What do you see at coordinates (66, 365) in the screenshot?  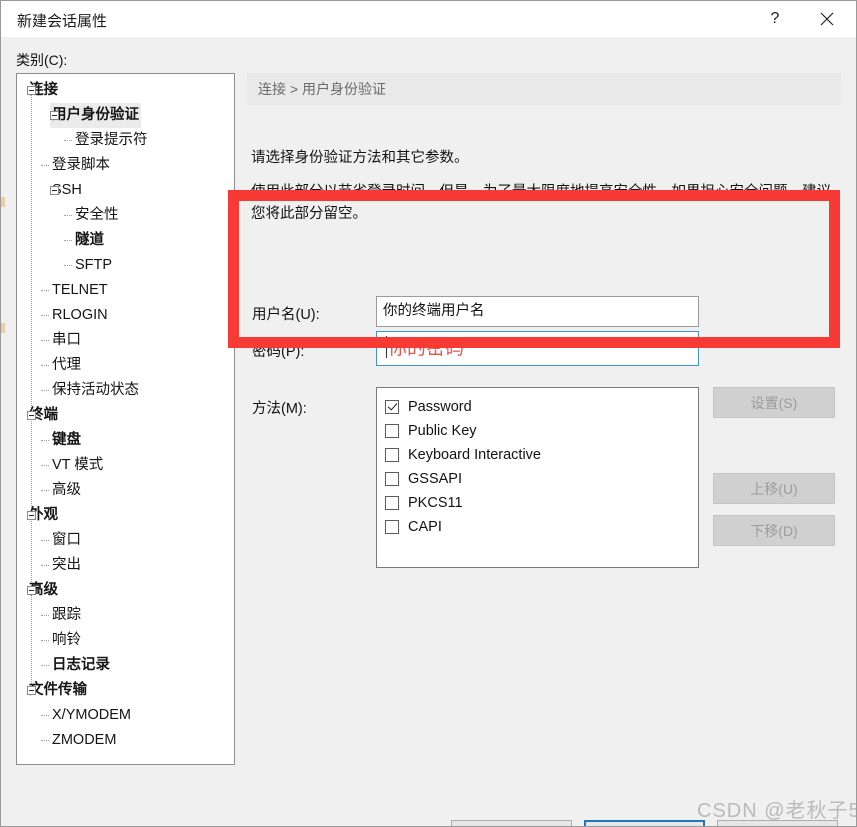 I see `tree-item-label: 代理` at bounding box center [66, 365].